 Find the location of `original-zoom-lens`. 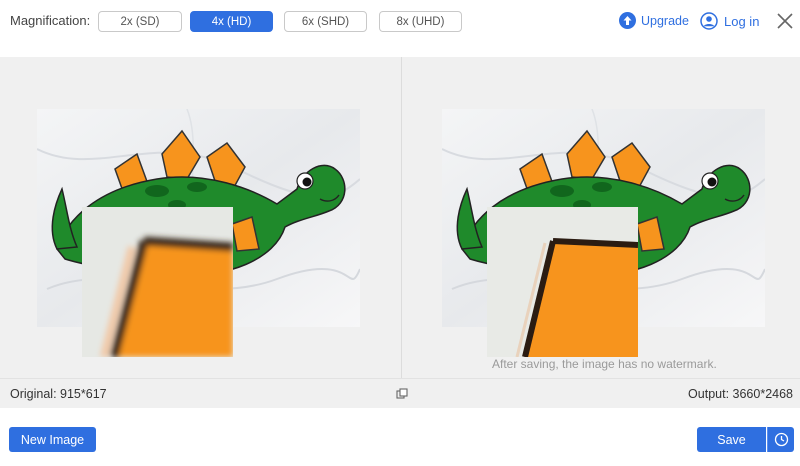

original-zoom-lens is located at coordinates (157, 282).